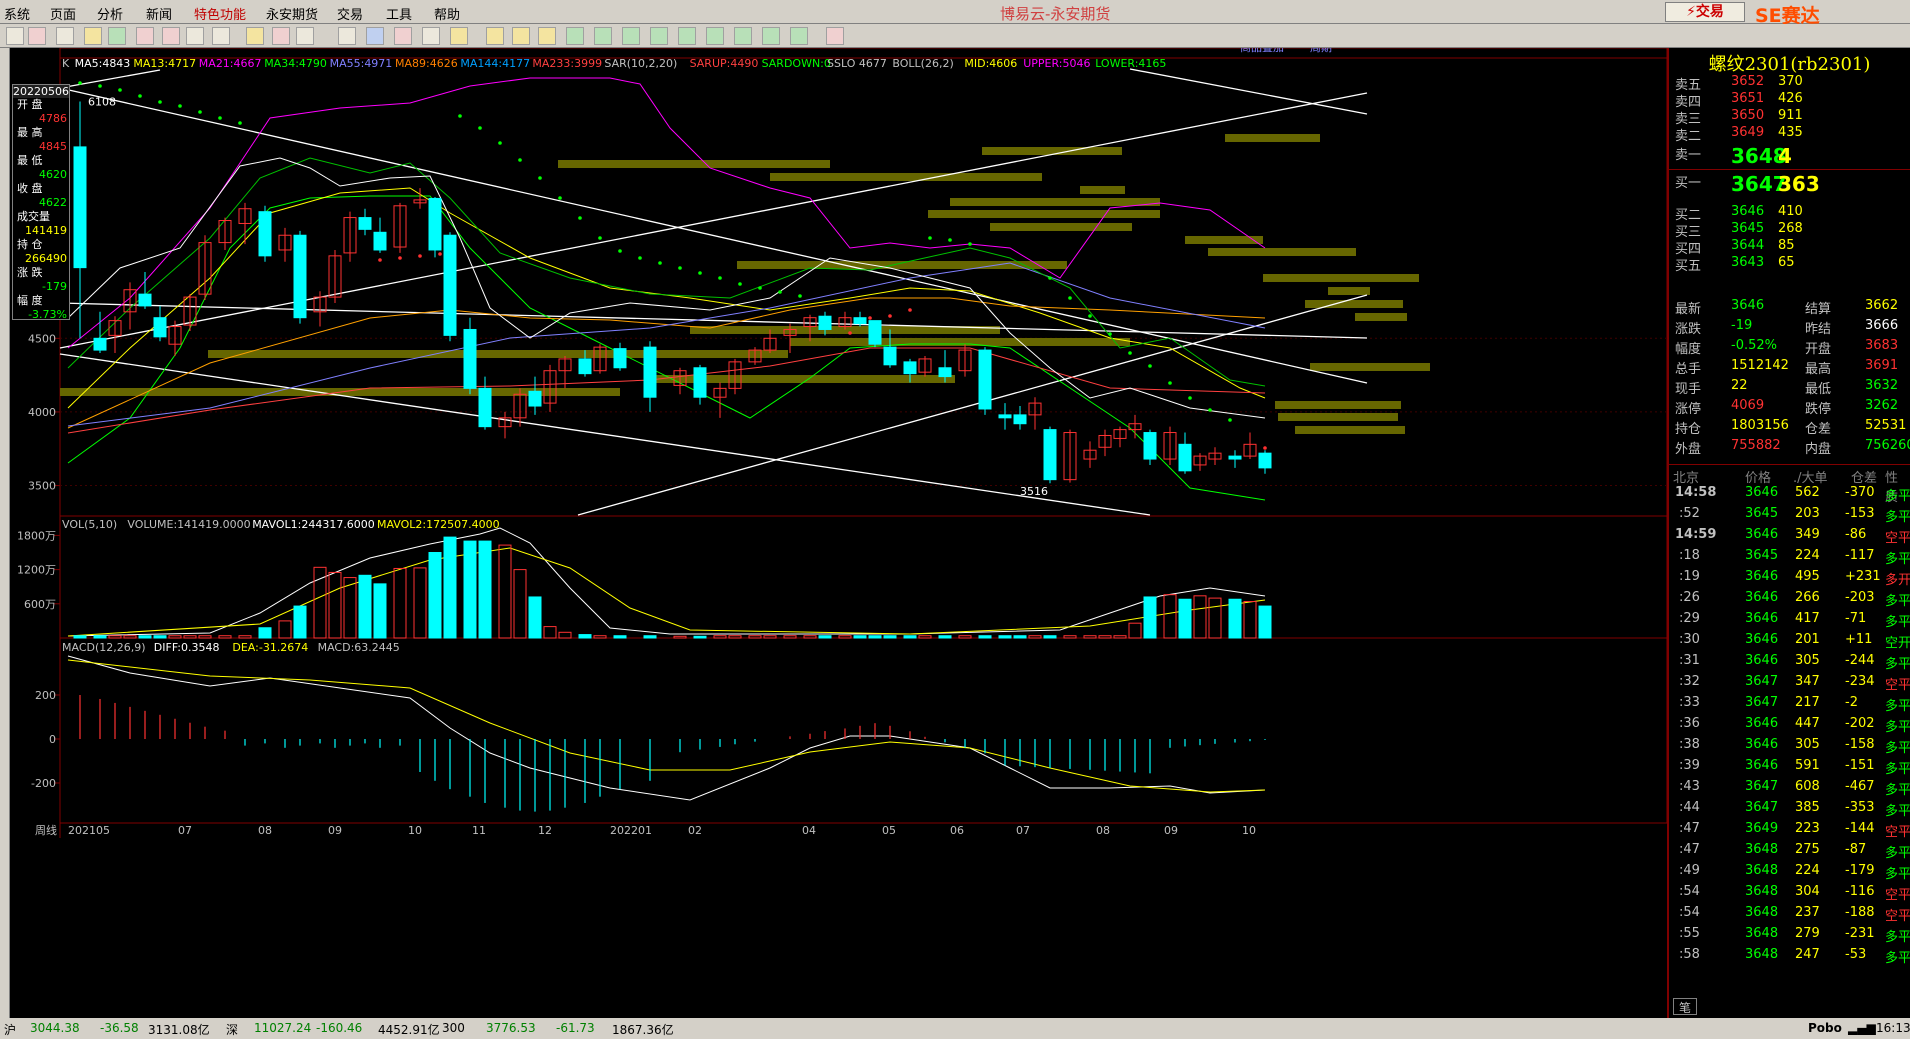  Describe the element at coordinates (63, 13) in the screenshot. I see `menu-page: 页面` at that location.